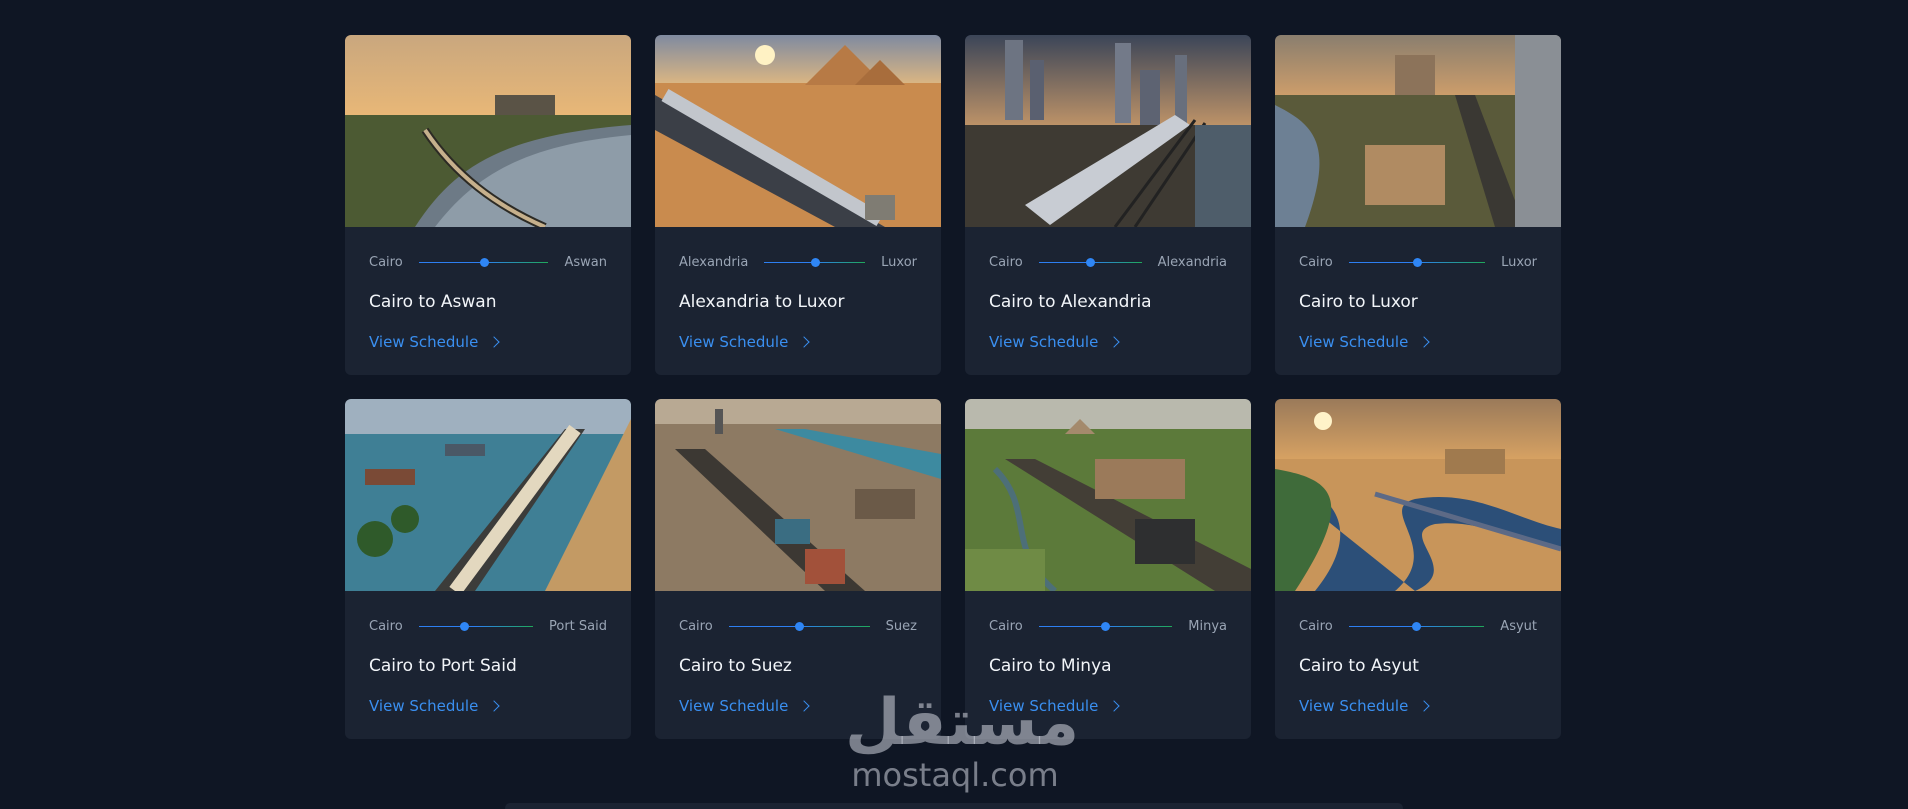  Describe the element at coordinates (1192, 262) in the screenshot. I see `route-destination: Alexandria` at that location.